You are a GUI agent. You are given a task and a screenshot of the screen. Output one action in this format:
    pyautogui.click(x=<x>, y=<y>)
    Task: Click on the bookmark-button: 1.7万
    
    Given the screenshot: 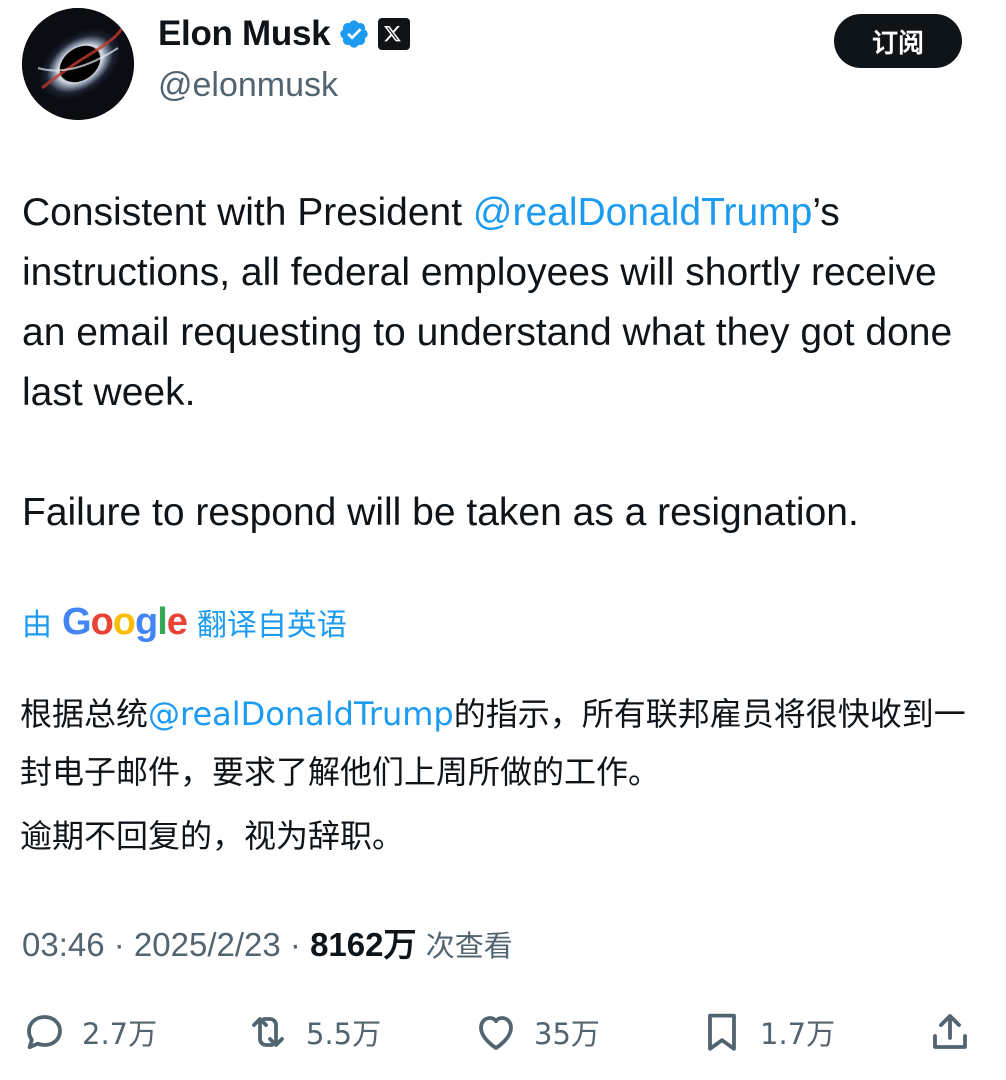 What is the action you would take?
    pyautogui.click(x=766, y=1032)
    